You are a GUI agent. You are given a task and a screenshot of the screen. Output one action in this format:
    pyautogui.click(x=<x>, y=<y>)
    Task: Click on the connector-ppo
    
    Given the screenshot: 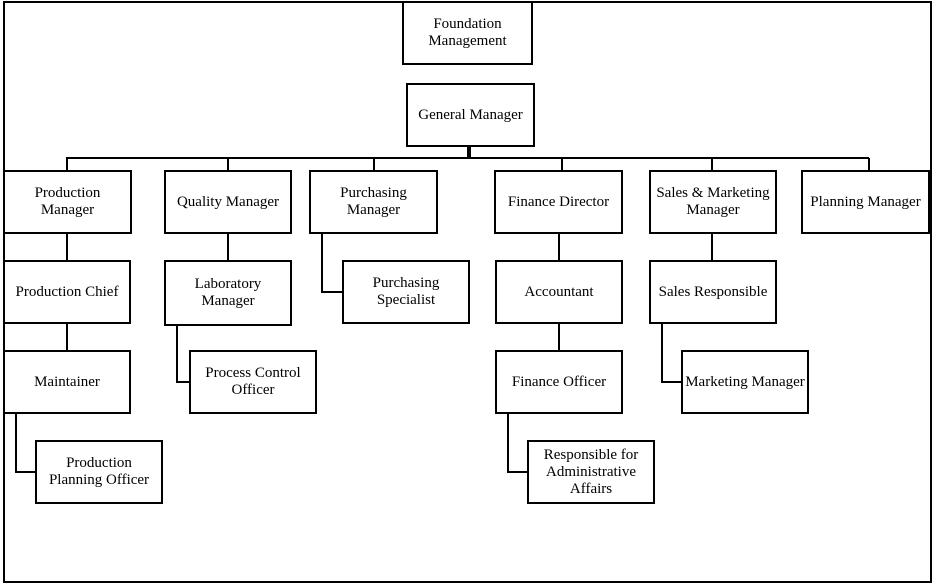 What is the action you would take?
    pyautogui.click(x=25, y=443)
    